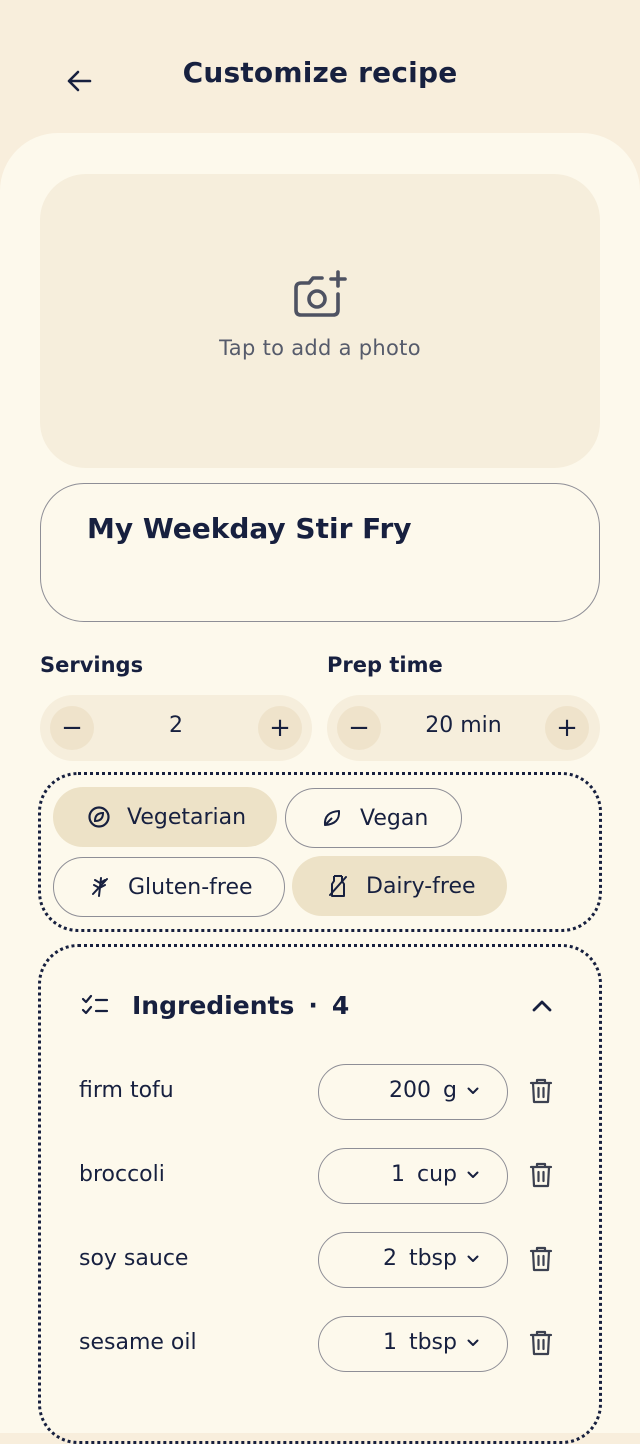 The image size is (640, 1444). What do you see at coordinates (421, 886) in the screenshot?
I see `chip-label: Dairy-free` at bounding box center [421, 886].